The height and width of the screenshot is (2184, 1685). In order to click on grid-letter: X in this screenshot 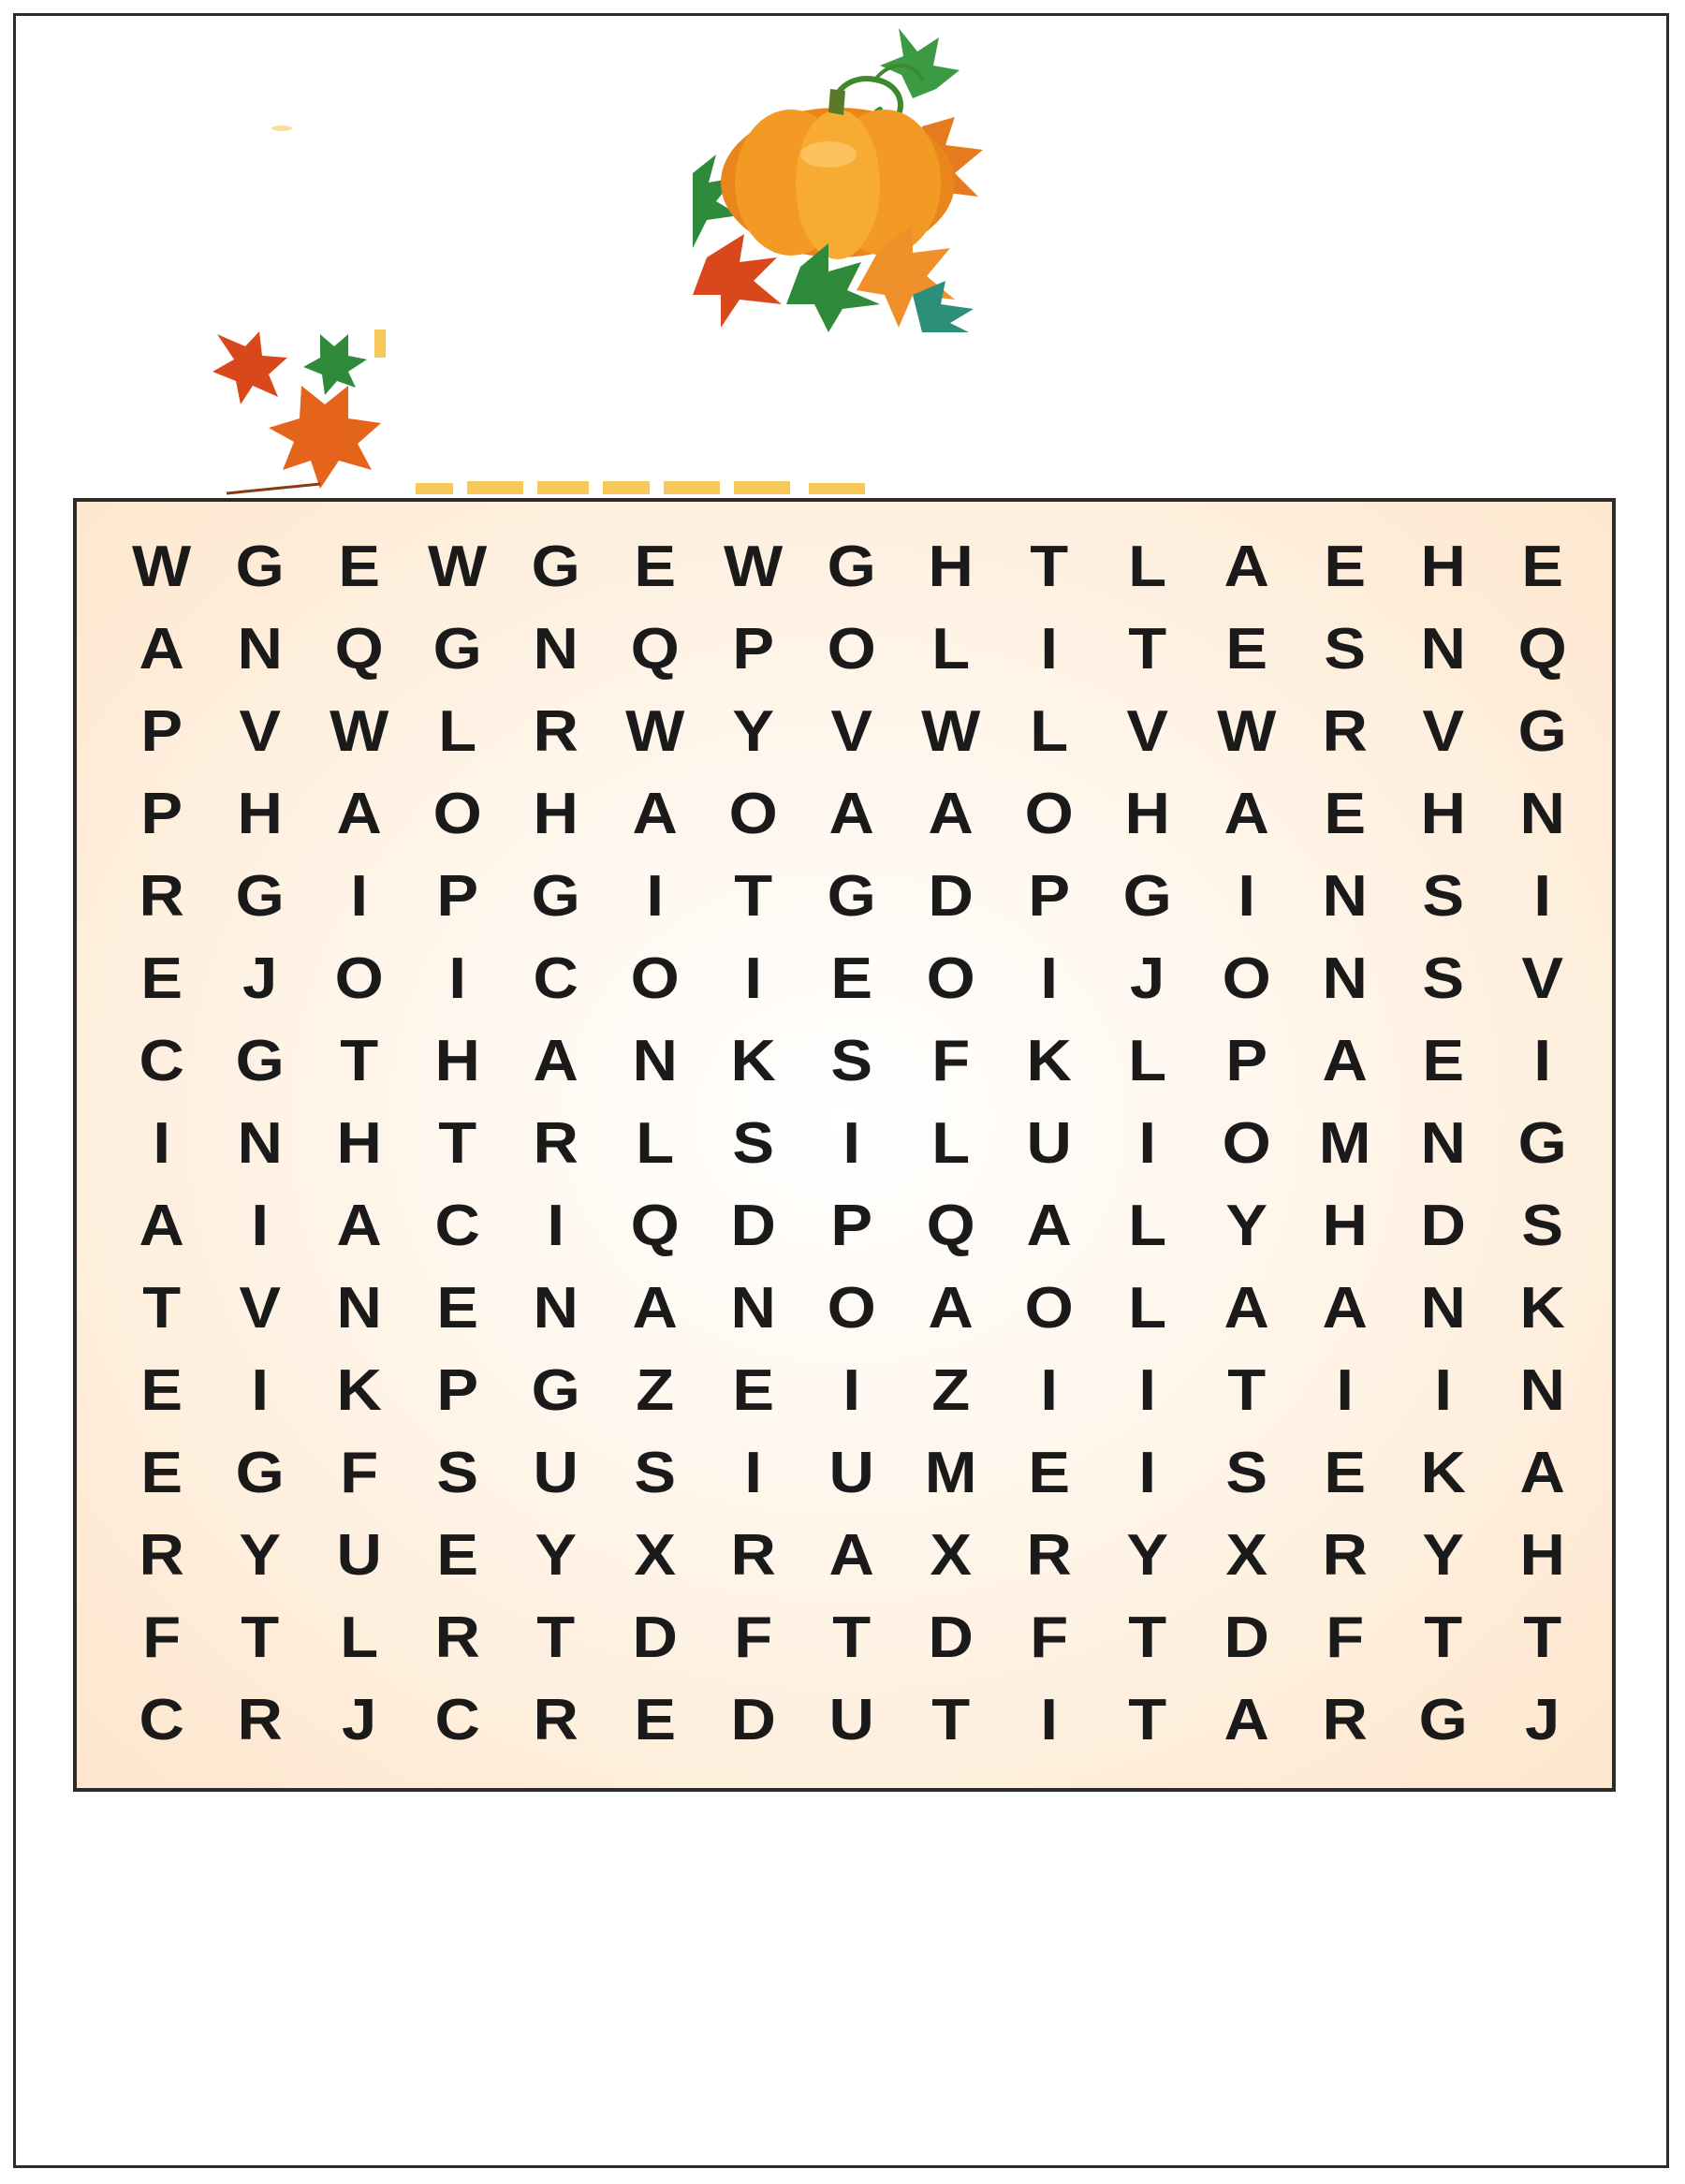, I will do `click(654, 1555)`.